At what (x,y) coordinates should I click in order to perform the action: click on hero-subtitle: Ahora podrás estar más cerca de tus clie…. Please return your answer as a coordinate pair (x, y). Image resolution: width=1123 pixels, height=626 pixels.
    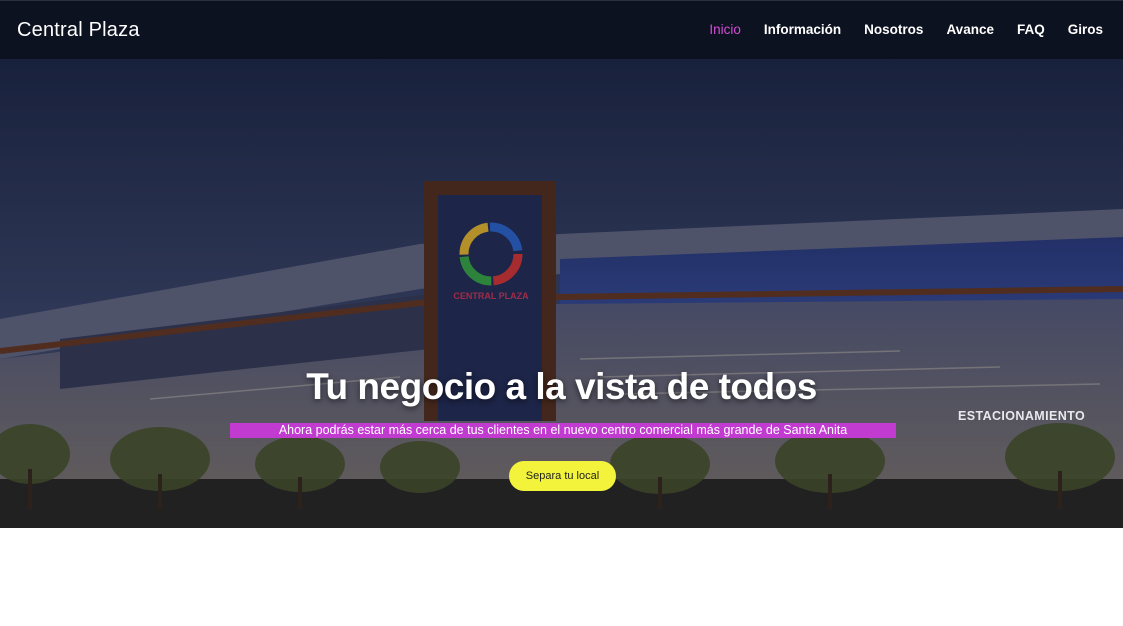
    Looking at the image, I should click on (563, 430).